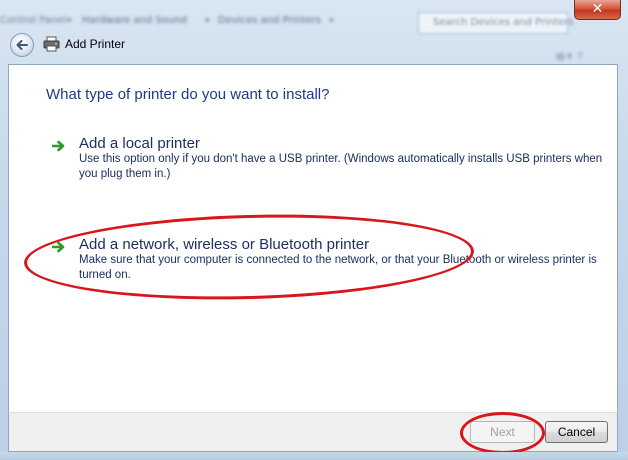  What do you see at coordinates (581, 58) in the screenshot?
I see `view-options-icon: ▤ ▾ ?` at bounding box center [581, 58].